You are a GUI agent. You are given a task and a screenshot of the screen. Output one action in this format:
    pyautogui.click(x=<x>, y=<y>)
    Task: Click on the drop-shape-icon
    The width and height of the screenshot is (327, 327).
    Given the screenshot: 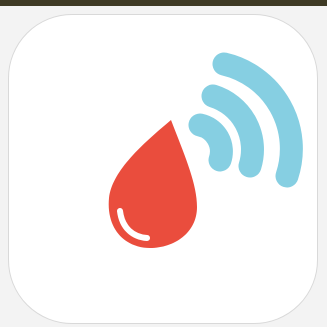 What is the action you would take?
    pyautogui.click(x=152, y=184)
    